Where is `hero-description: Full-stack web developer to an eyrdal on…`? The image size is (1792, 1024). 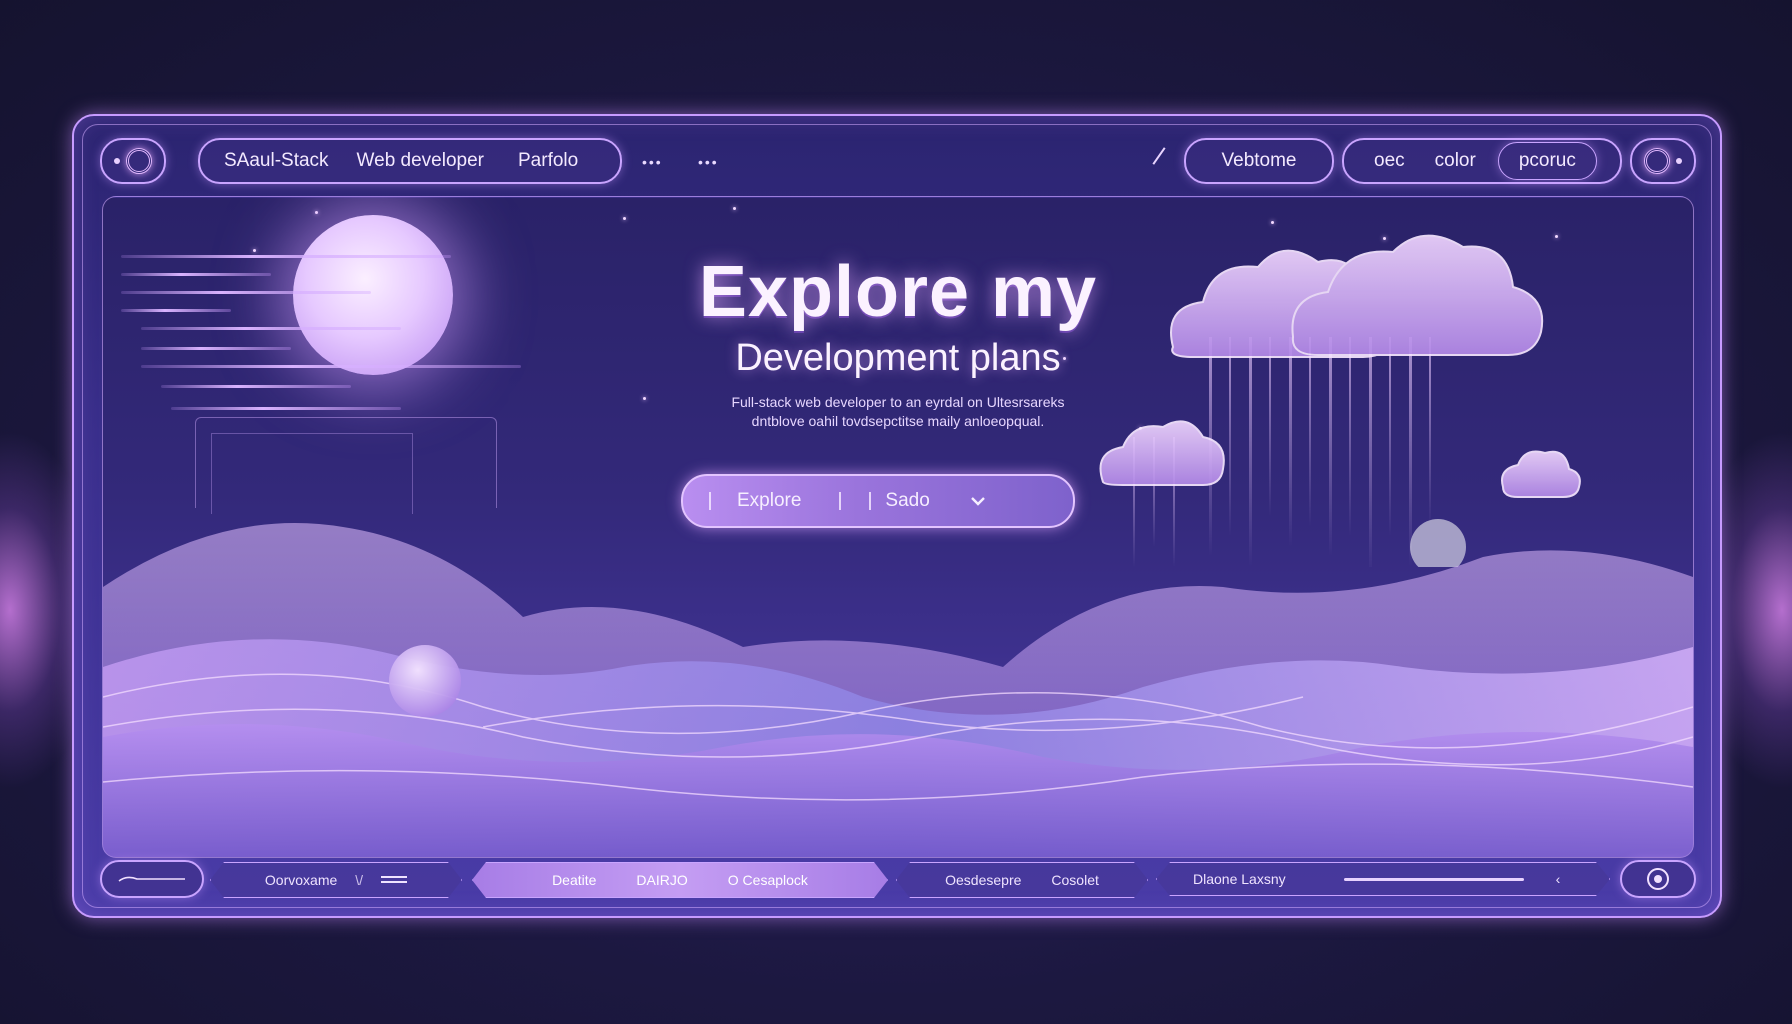 hero-description: Full-stack web developer to an eyrdal on… is located at coordinates (898, 412).